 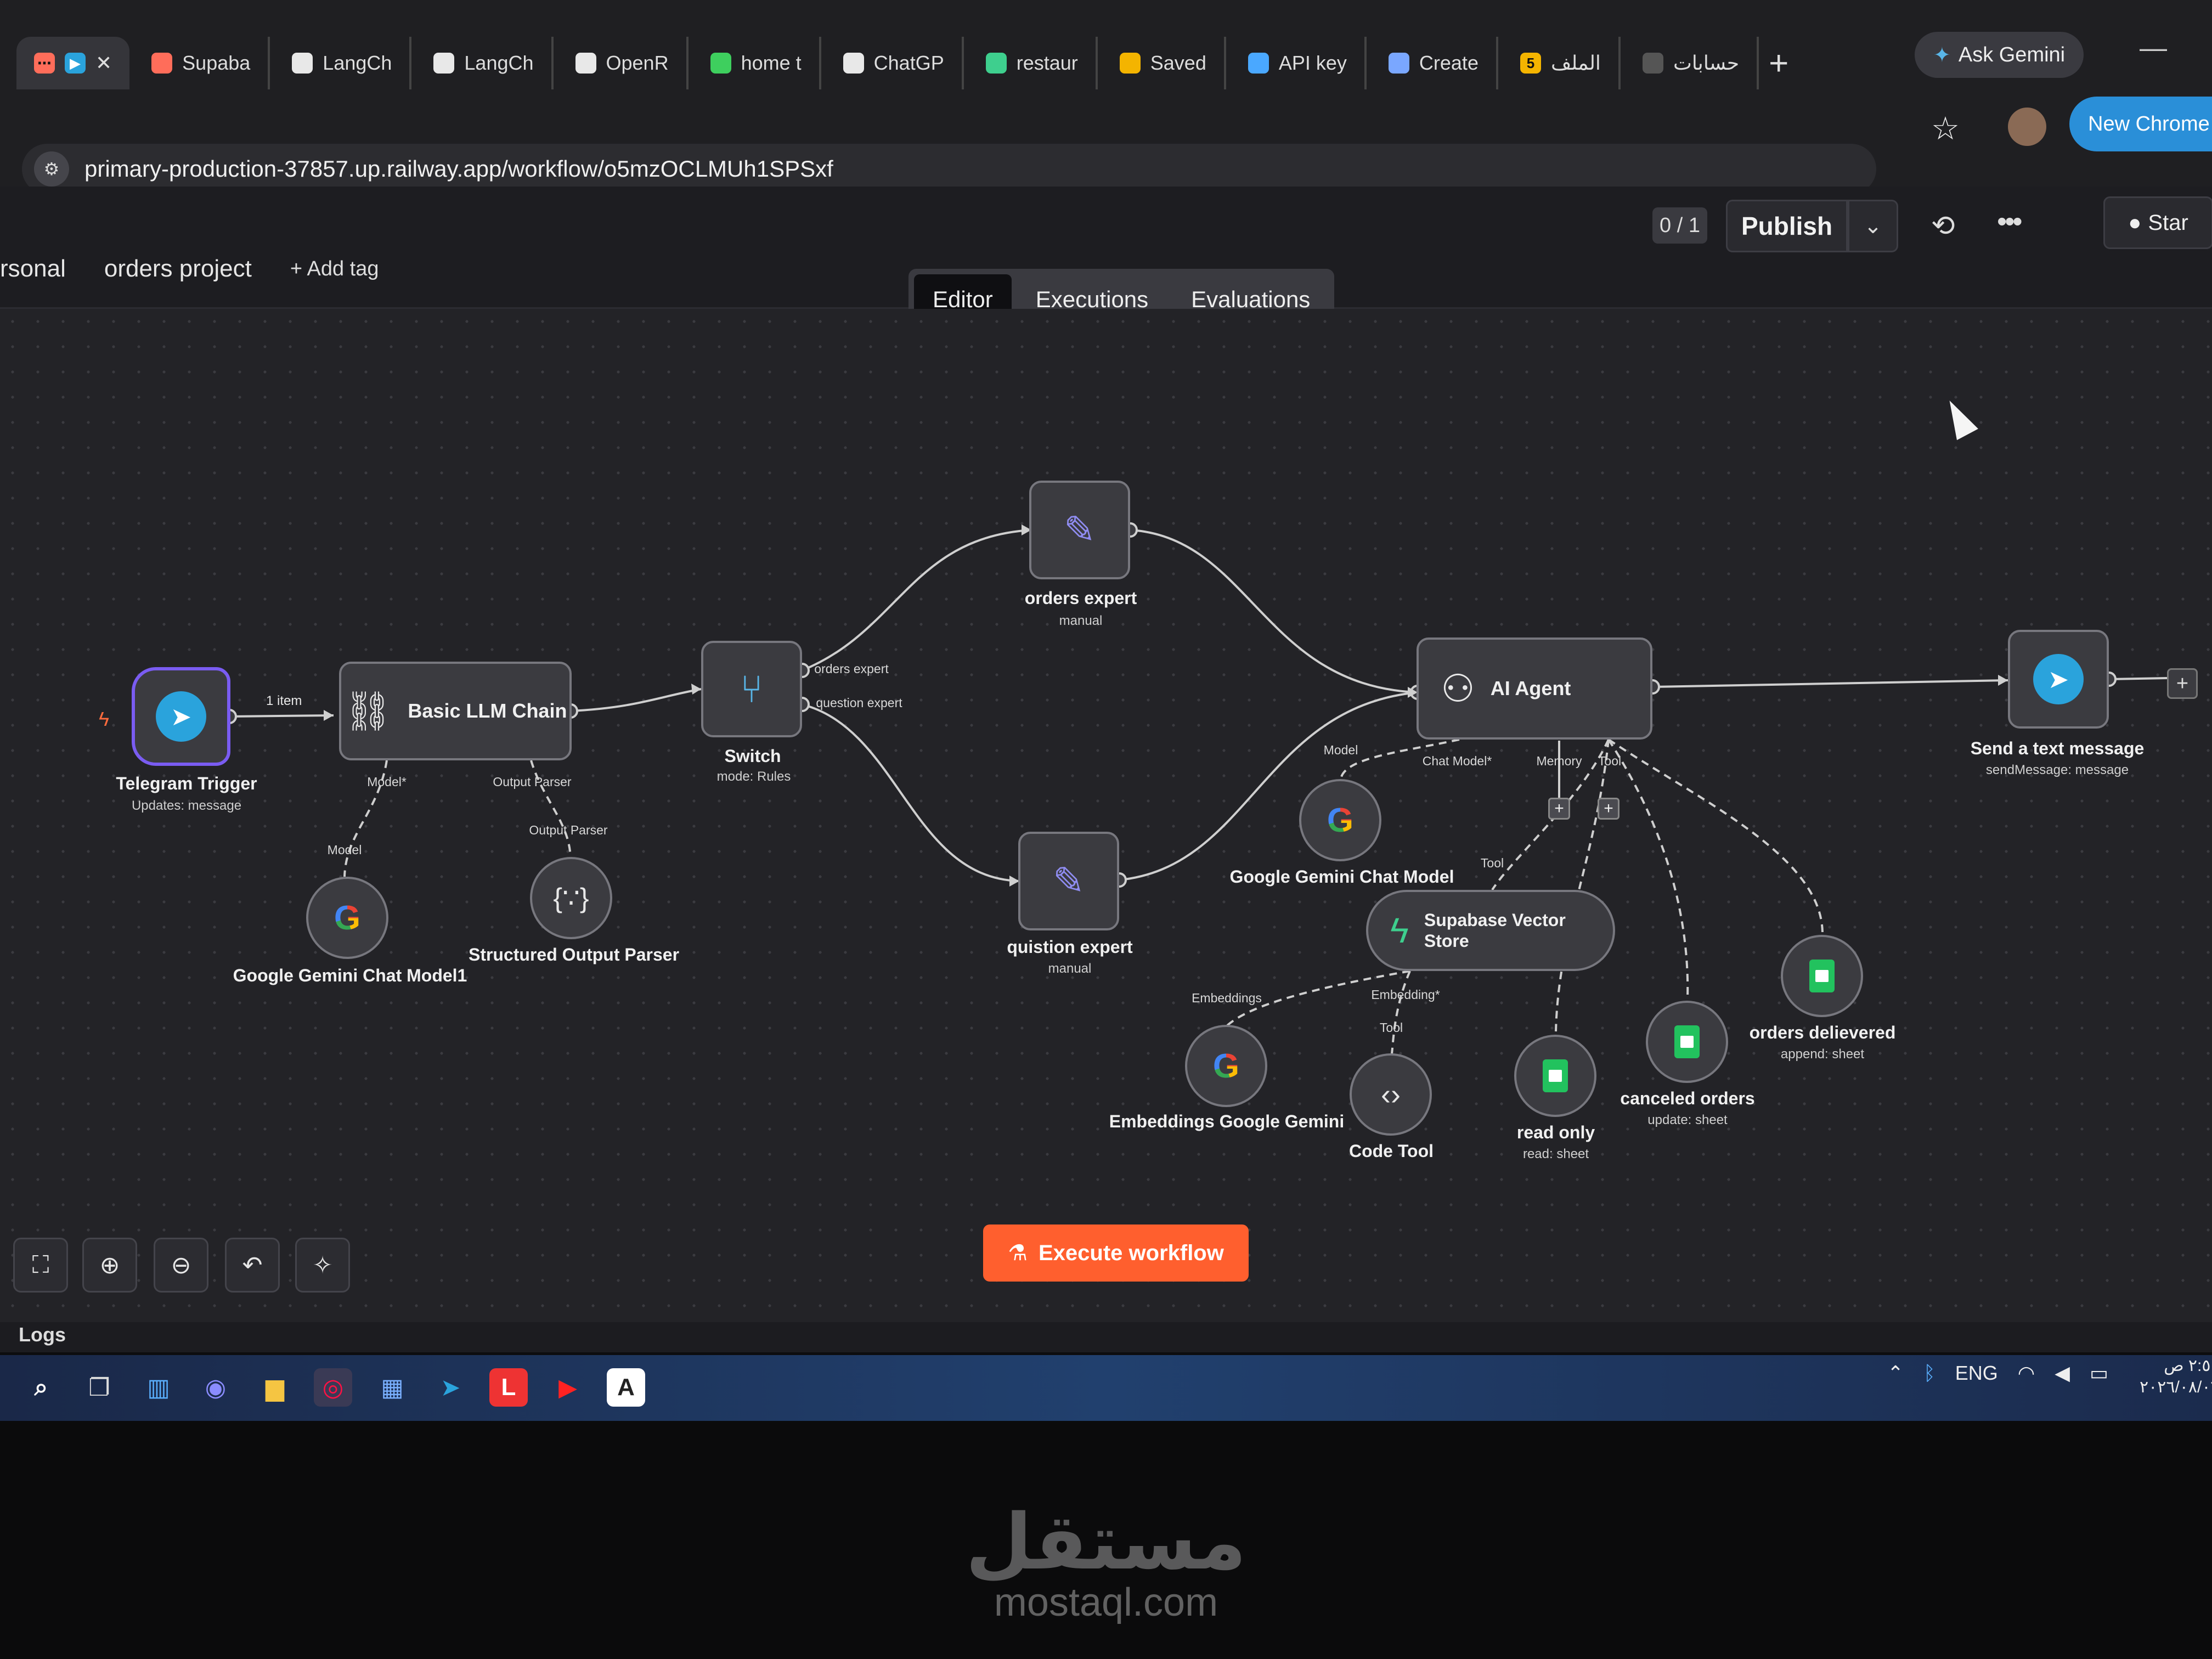 I want to click on chat-icon: ◉, so click(x=216, y=1387).